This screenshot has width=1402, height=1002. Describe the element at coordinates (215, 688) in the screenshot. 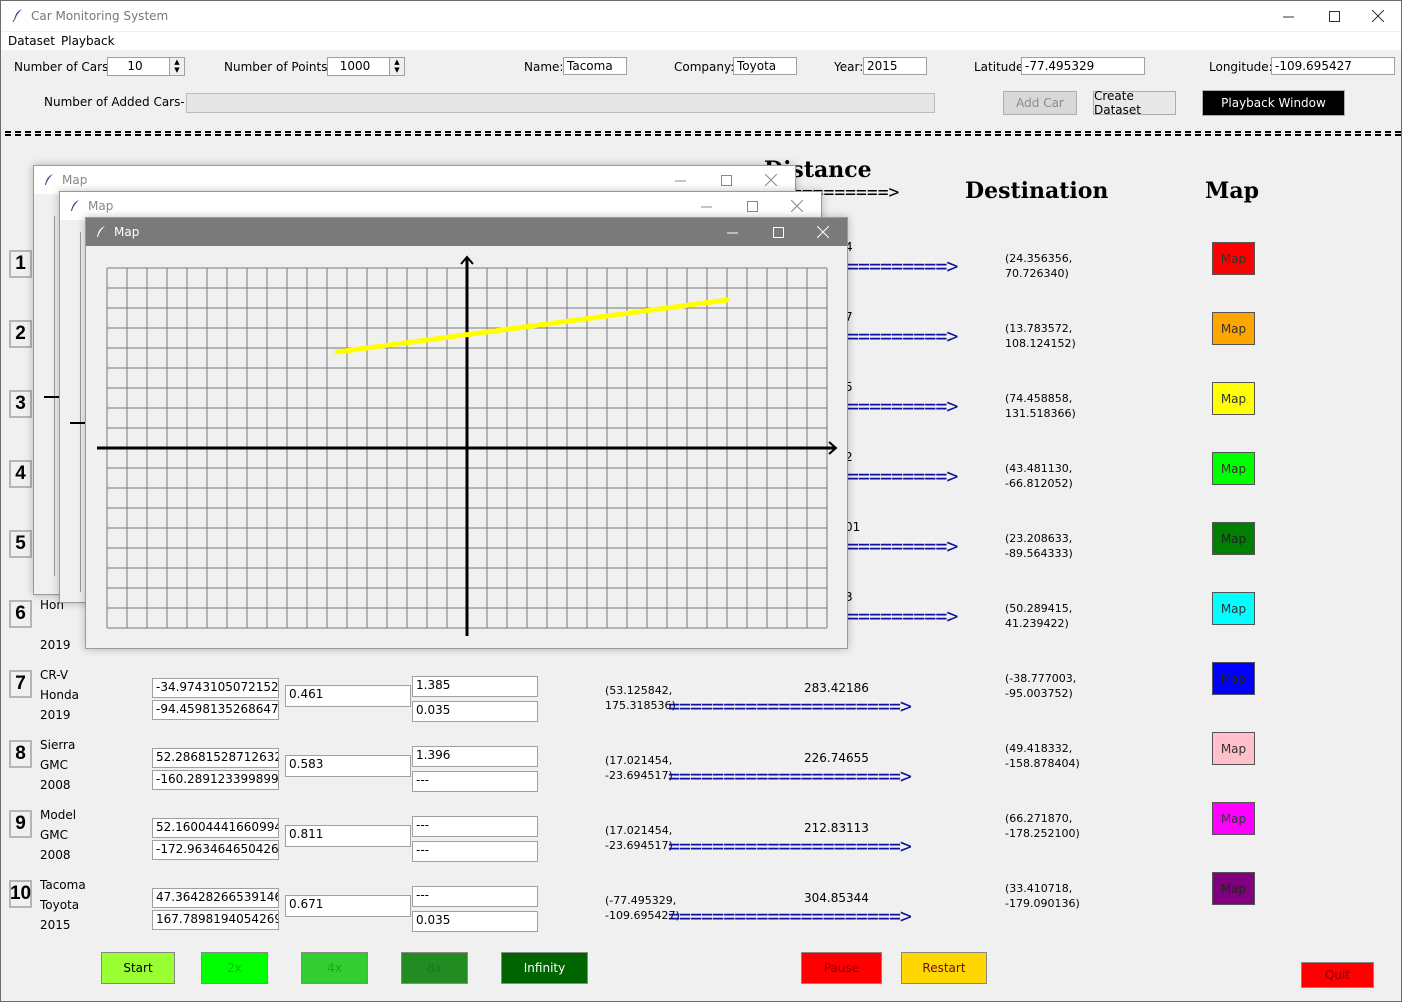

I see `current-latitude-field: -34.974310507215286` at that location.